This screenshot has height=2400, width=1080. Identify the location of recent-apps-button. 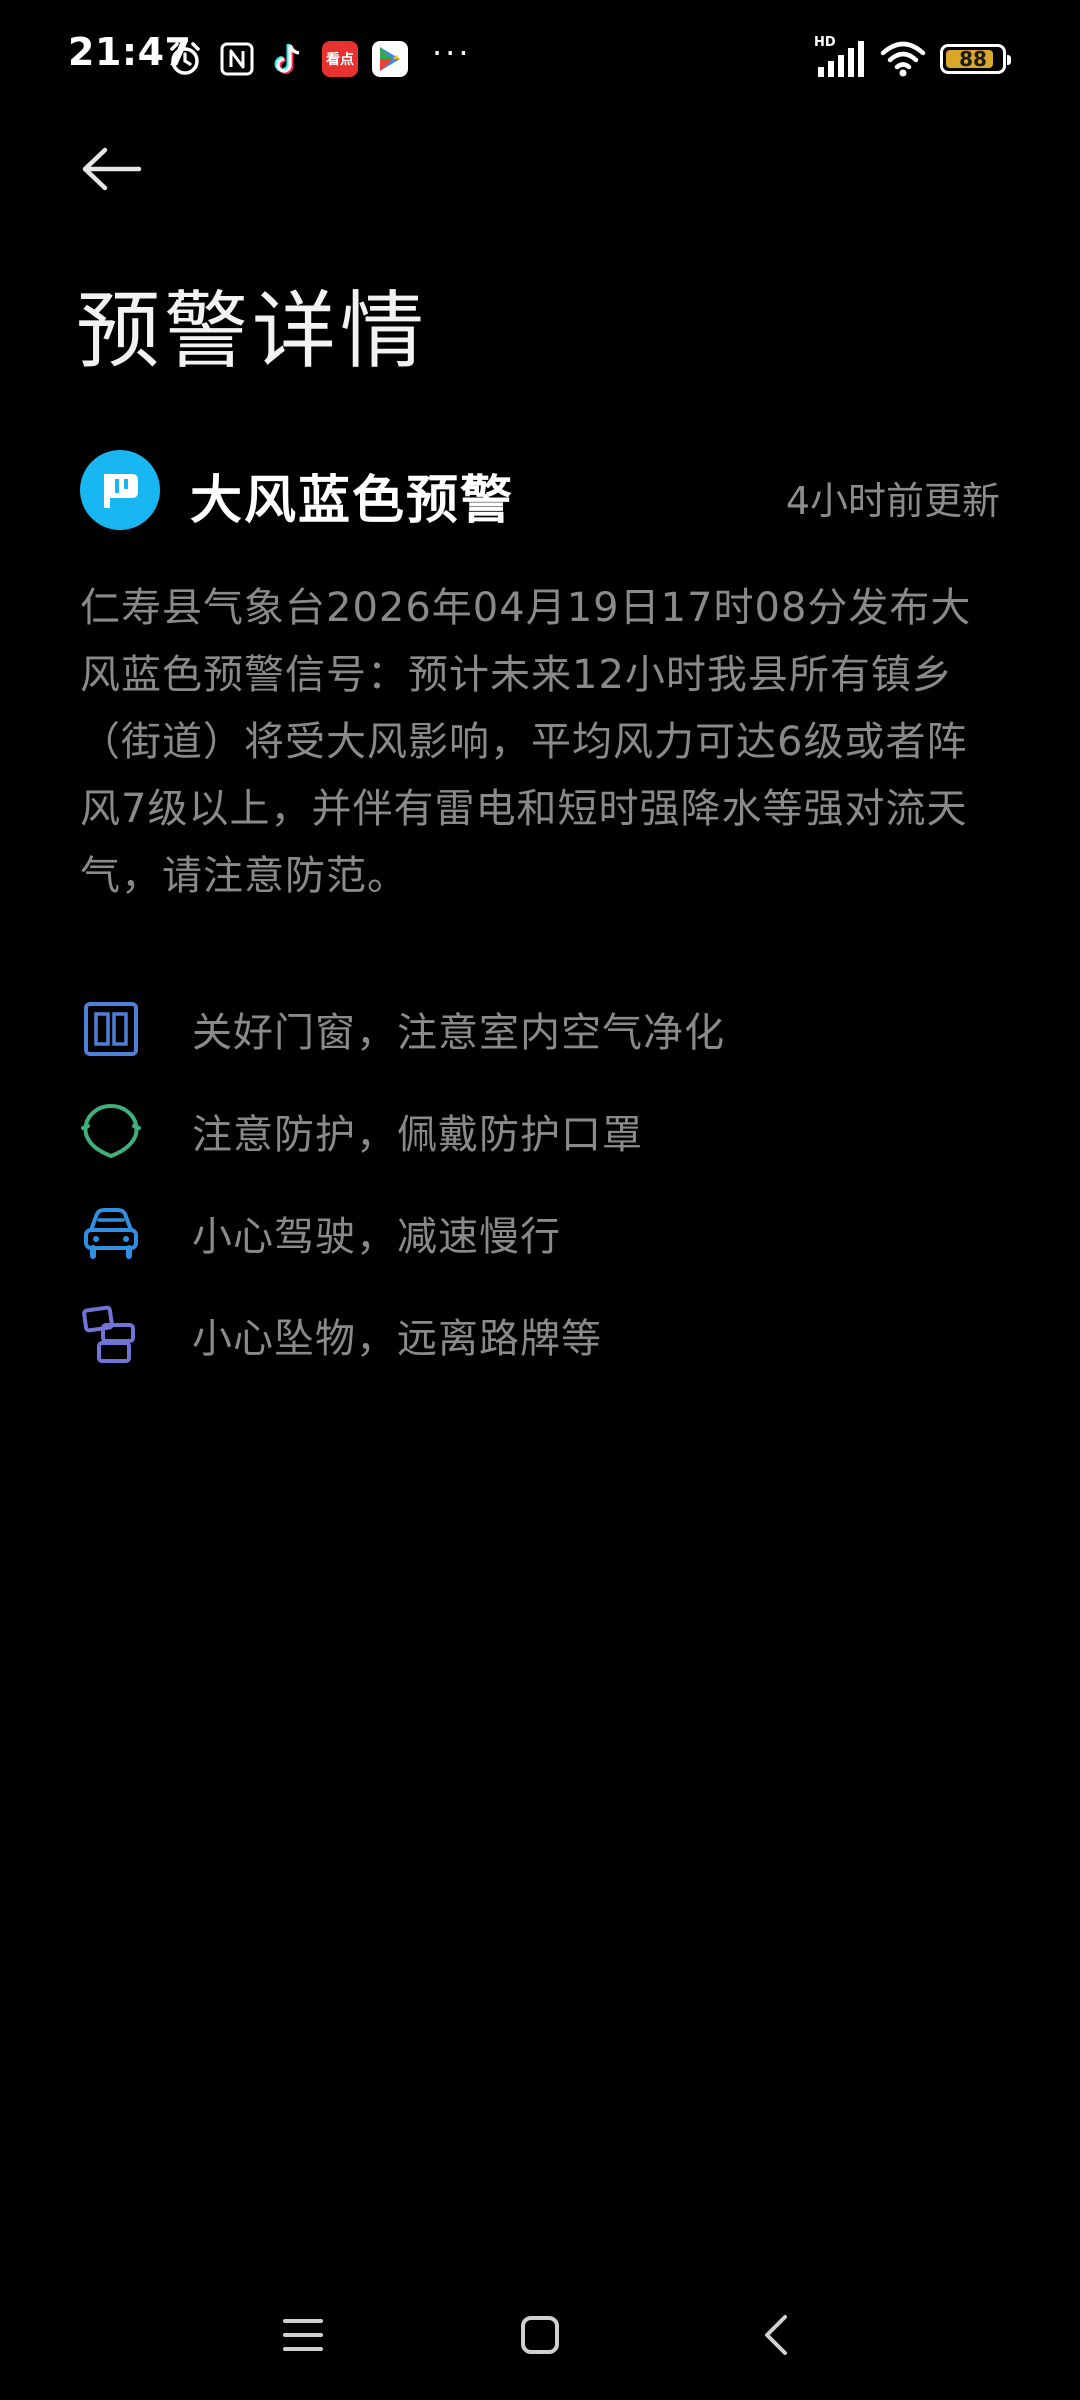
(303, 2335).